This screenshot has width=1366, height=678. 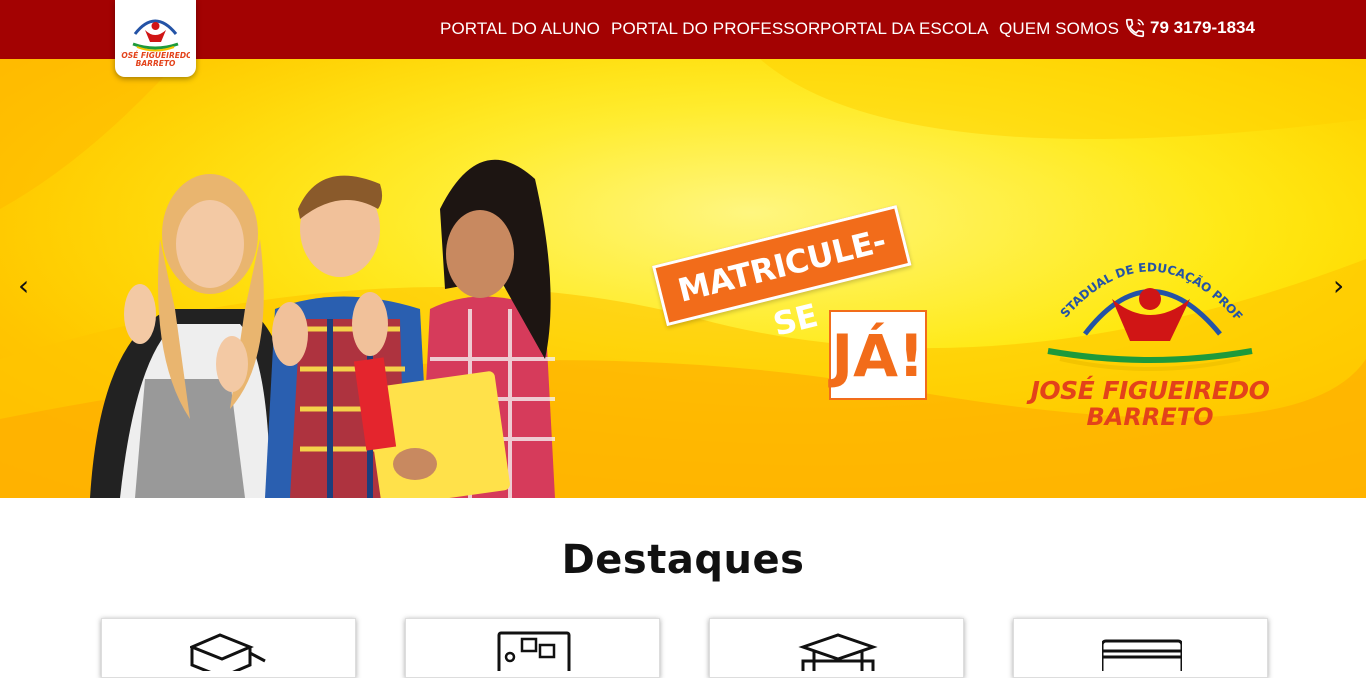 What do you see at coordinates (1338, 285) in the screenshot?
I see `carousel-next-arrow: ›` at bounding box center [1338, 285].